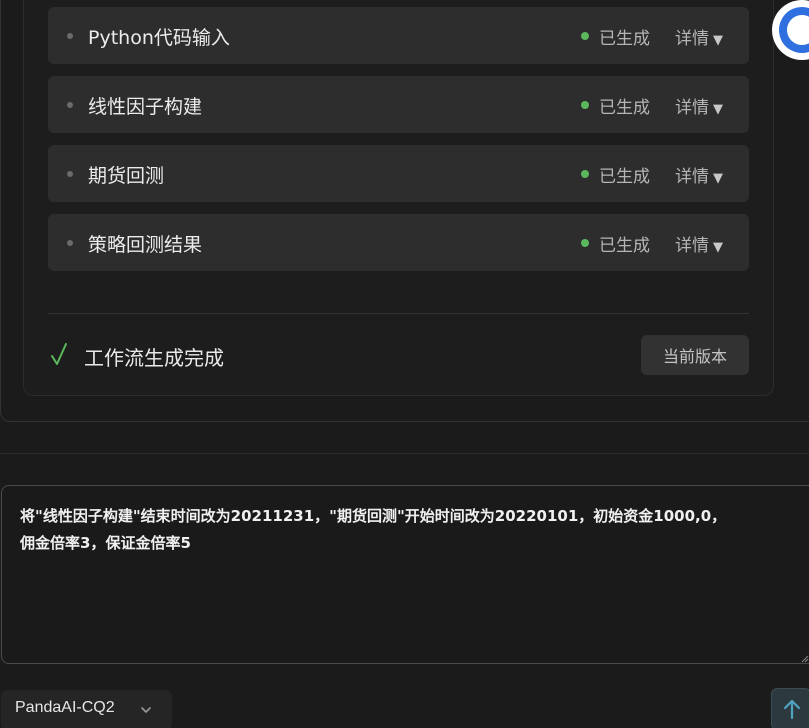 The image size is (809, 728). What do you see at coordinates (398, 173) in the screenshot?
I see `workflow-step: 期货回测 已生成 详情 ▼` at bounding box center [398, 173].